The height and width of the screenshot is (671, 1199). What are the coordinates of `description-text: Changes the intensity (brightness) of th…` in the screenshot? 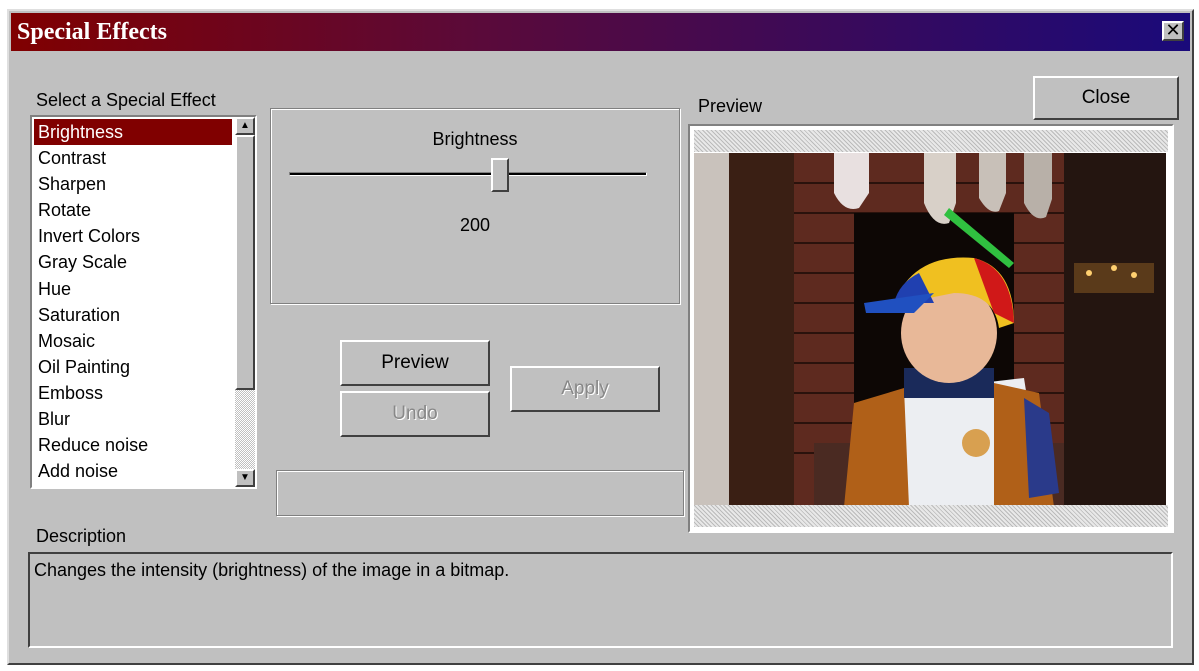 It's located at (272, 570).